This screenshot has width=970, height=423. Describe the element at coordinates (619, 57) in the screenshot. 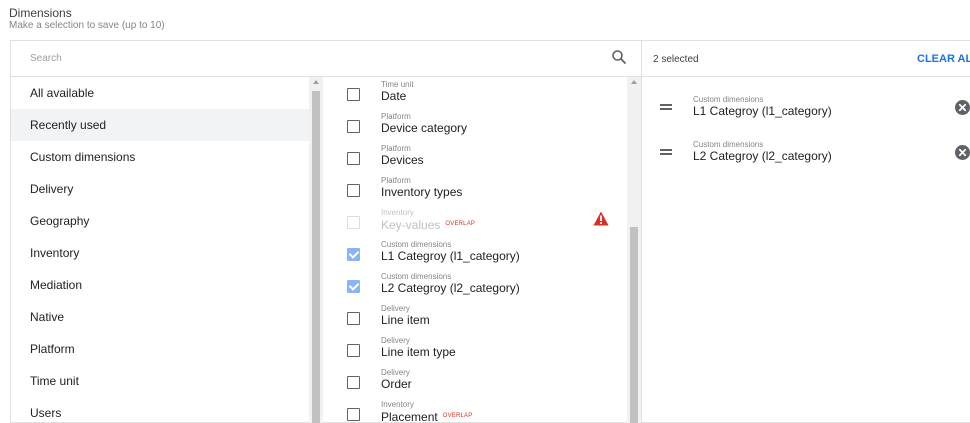

I see `search-icon` at that location.